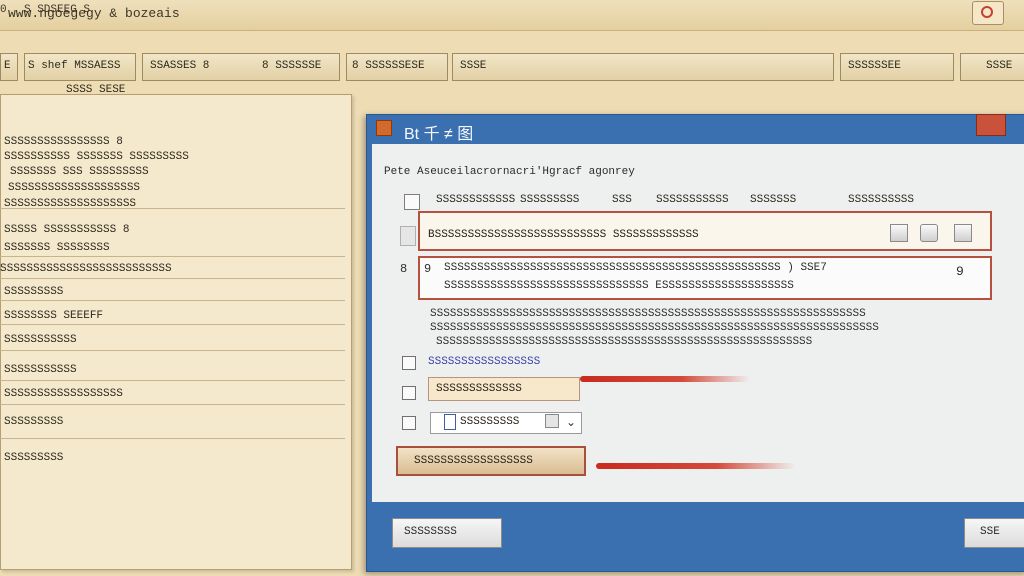  What do you see at coordinates (484, 362) in the screenshot?
I see `option-link: SSSSSSSSSSSSSSSSS` at bounding box center [484, 362].